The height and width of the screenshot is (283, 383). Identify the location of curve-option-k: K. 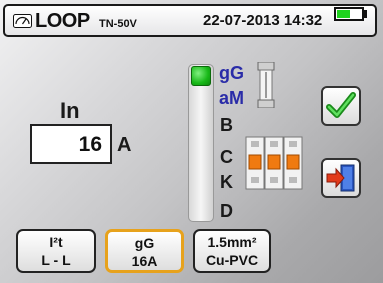
(226, 182).